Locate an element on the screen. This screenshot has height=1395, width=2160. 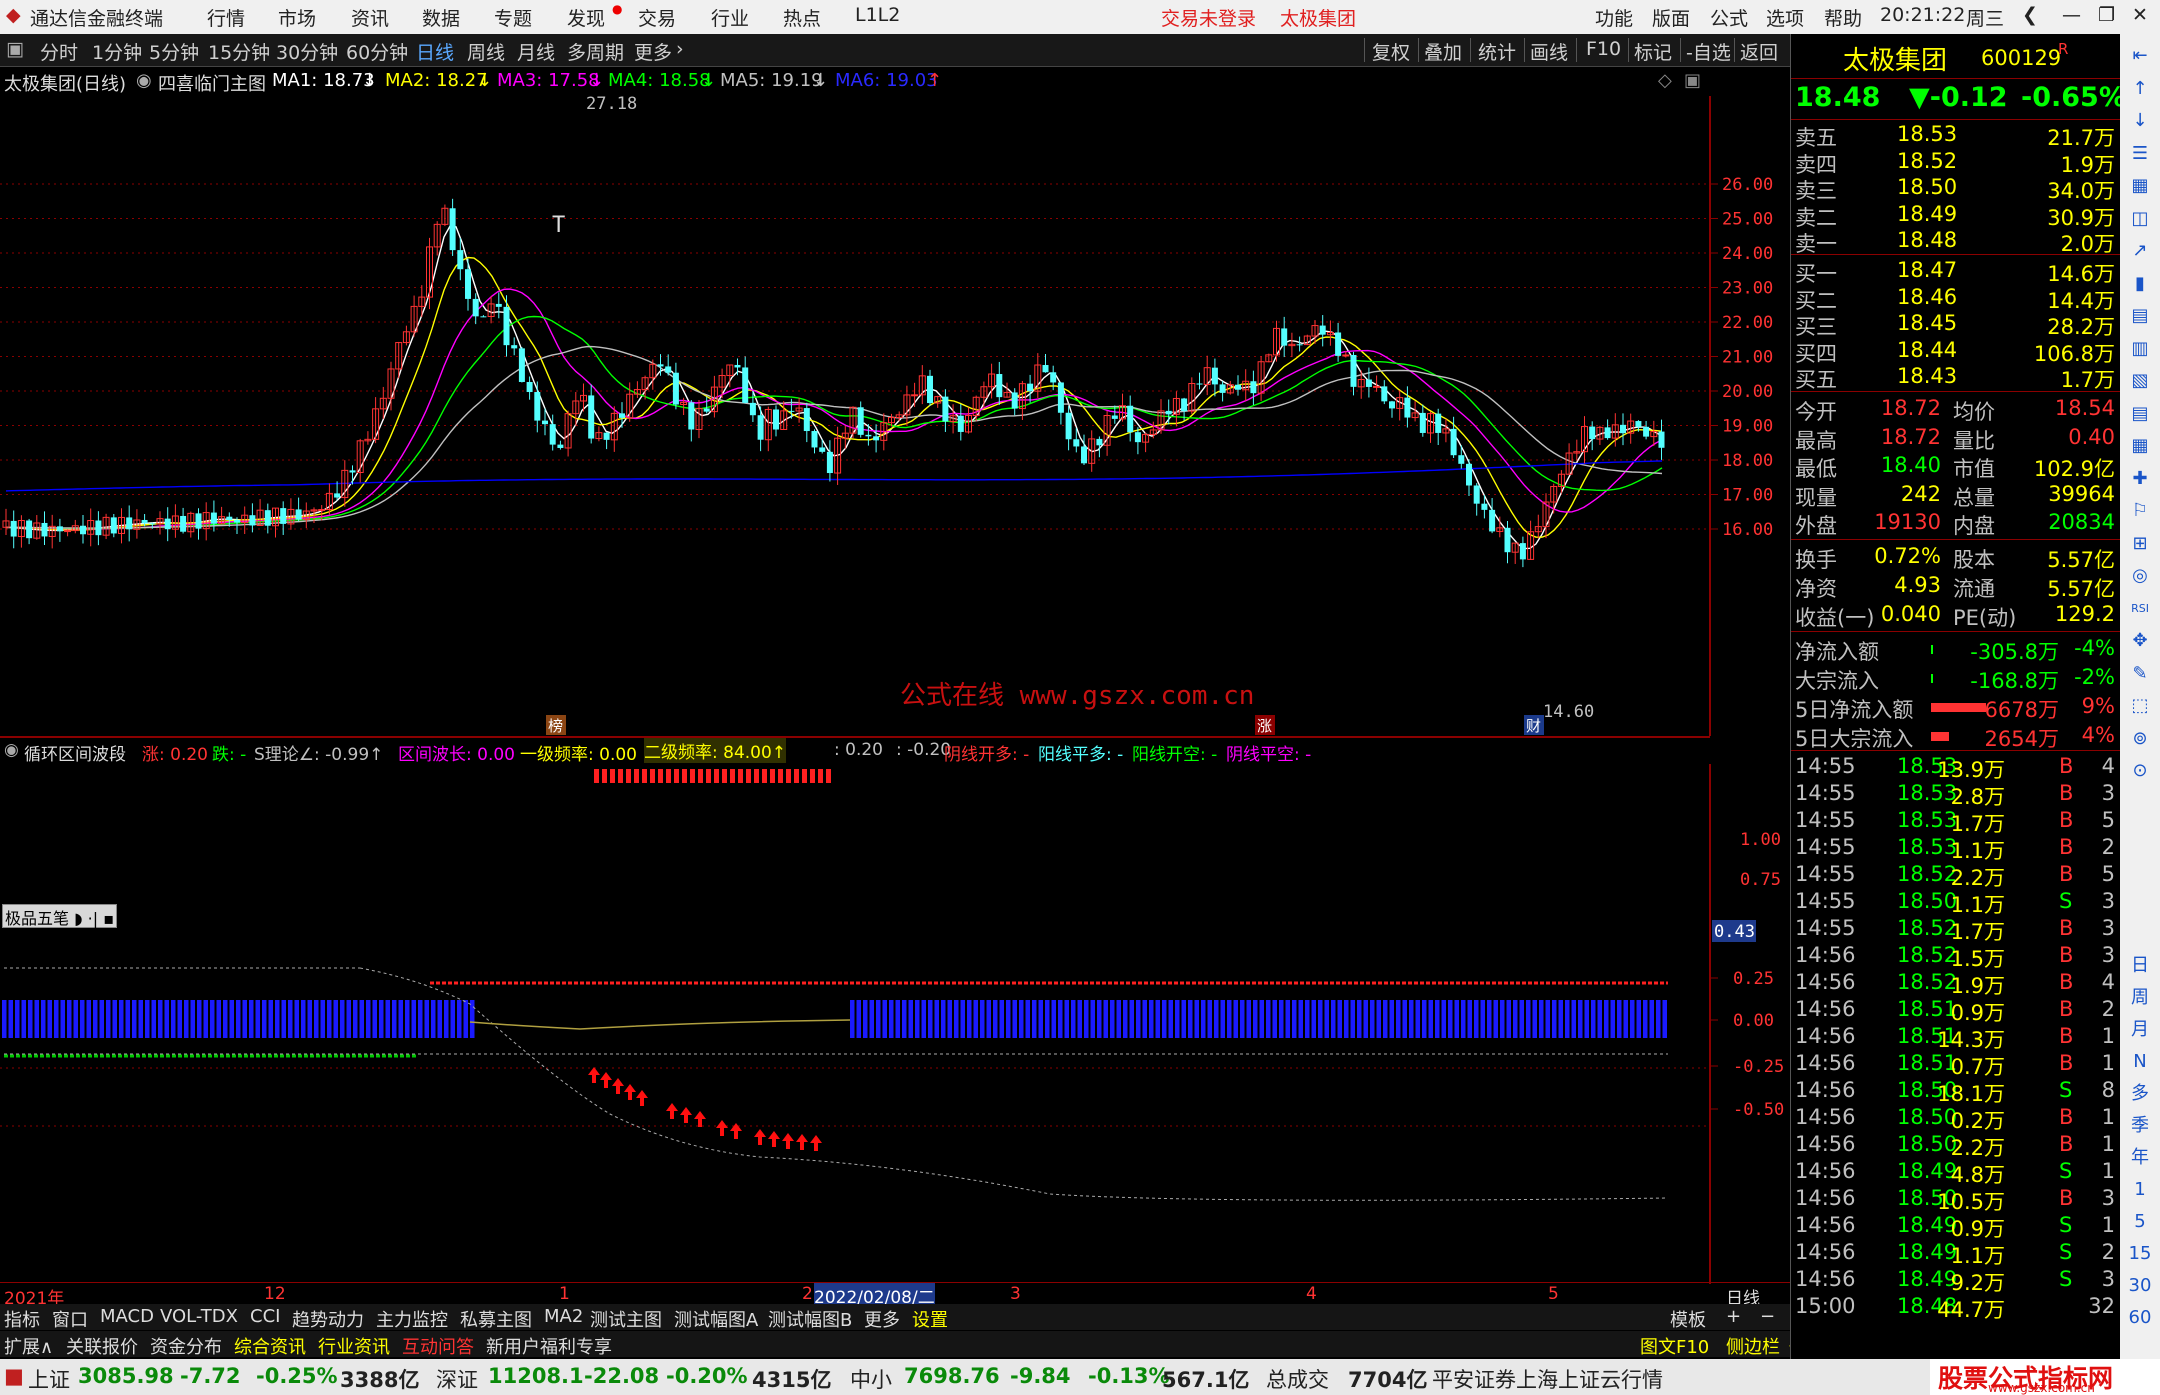
frame-icon: ⬚ is located at coordinates (2140, 706).